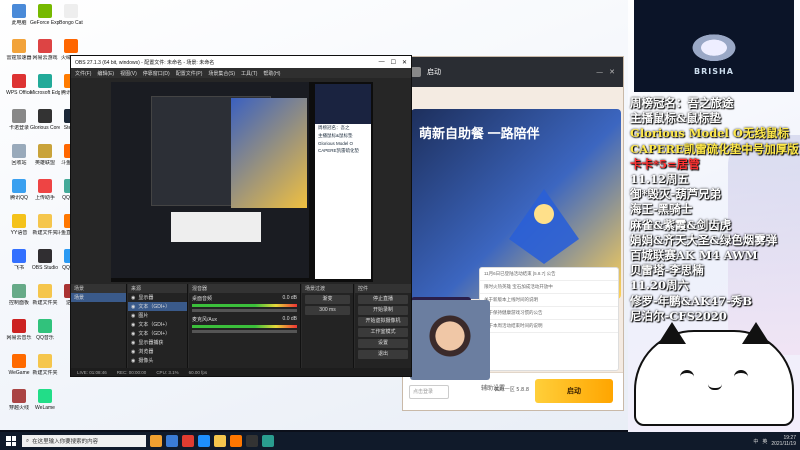 The height and width of the screenshot is (450, 800). I want to click on desktop-icon: WeLame, so click(45, 406).